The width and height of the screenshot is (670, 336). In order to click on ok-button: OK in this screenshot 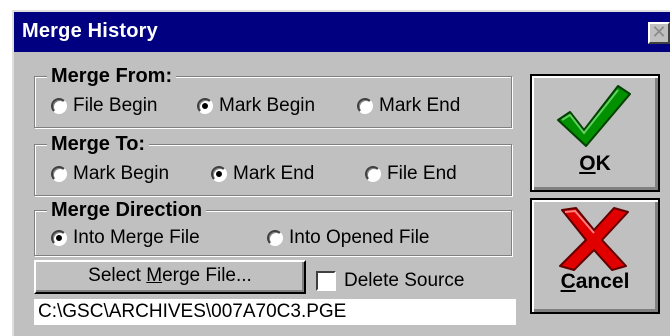, I will do `click(595, 133)`.